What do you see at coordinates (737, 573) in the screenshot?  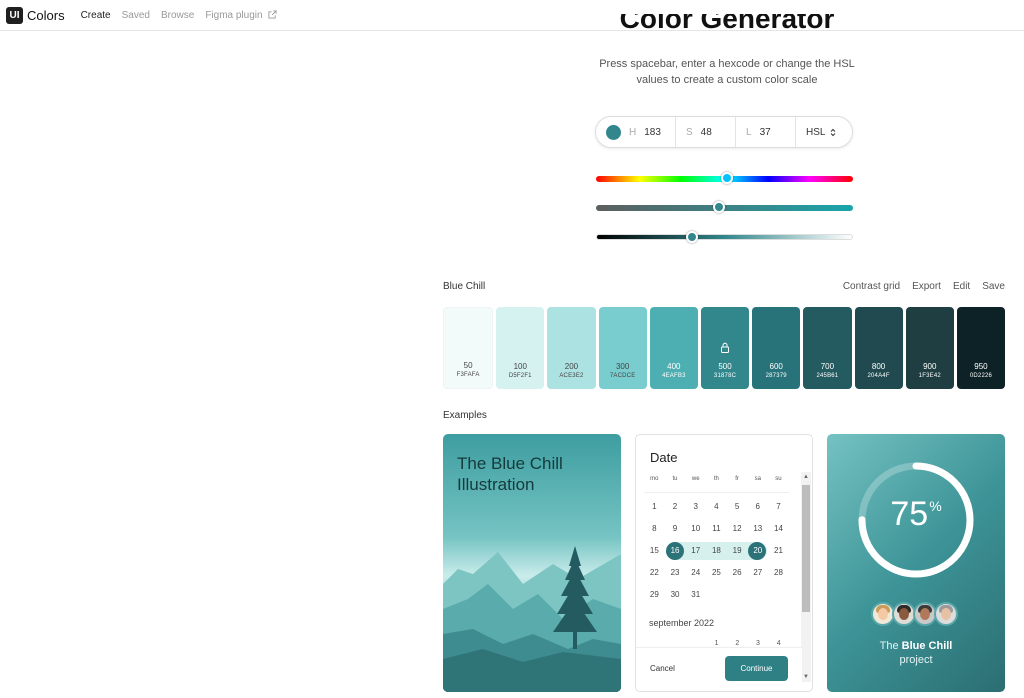 I see `calendar-day: 26` at bounding box center [737, 573].